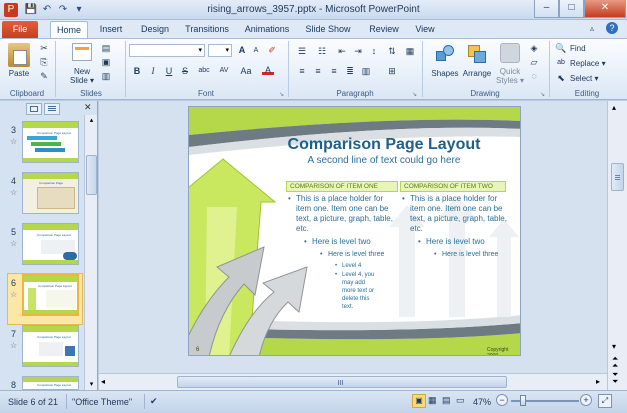  What do you see at coordinates (106, 76) in the screenshot?
I see `section-icon: ▥` at bounding box center [106, 76].